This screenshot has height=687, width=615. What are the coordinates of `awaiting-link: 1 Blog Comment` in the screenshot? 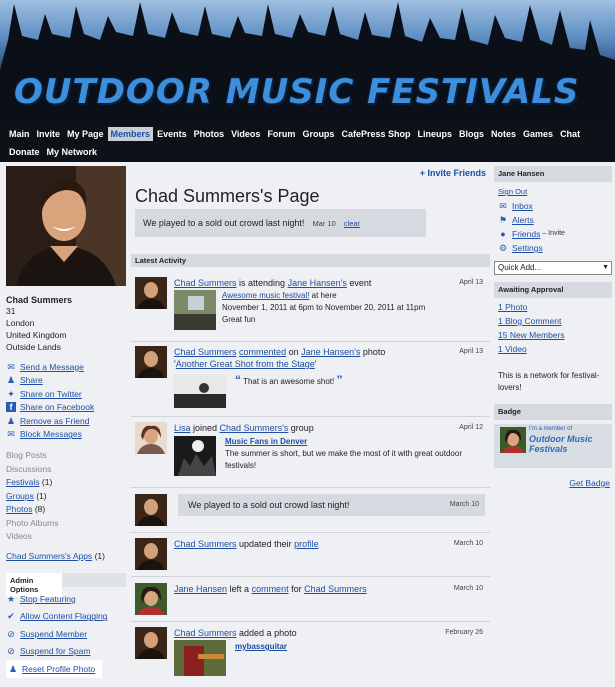 It's located at (529, 321).